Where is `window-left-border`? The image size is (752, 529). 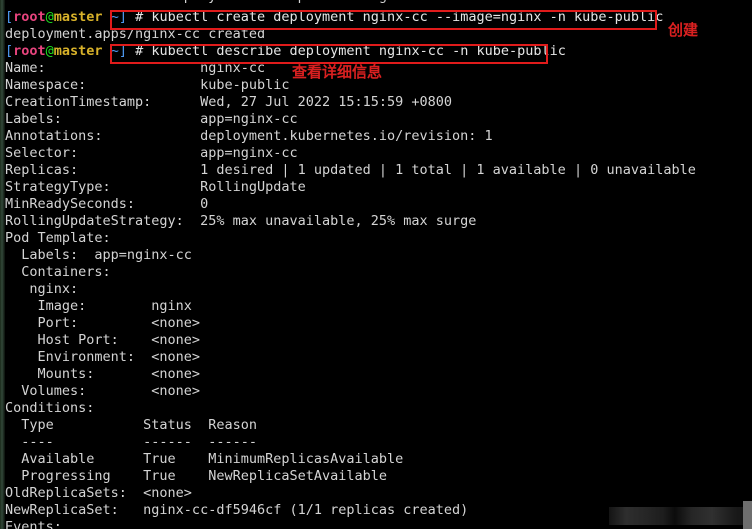 window-left-border is located at coordinates (2, 264).